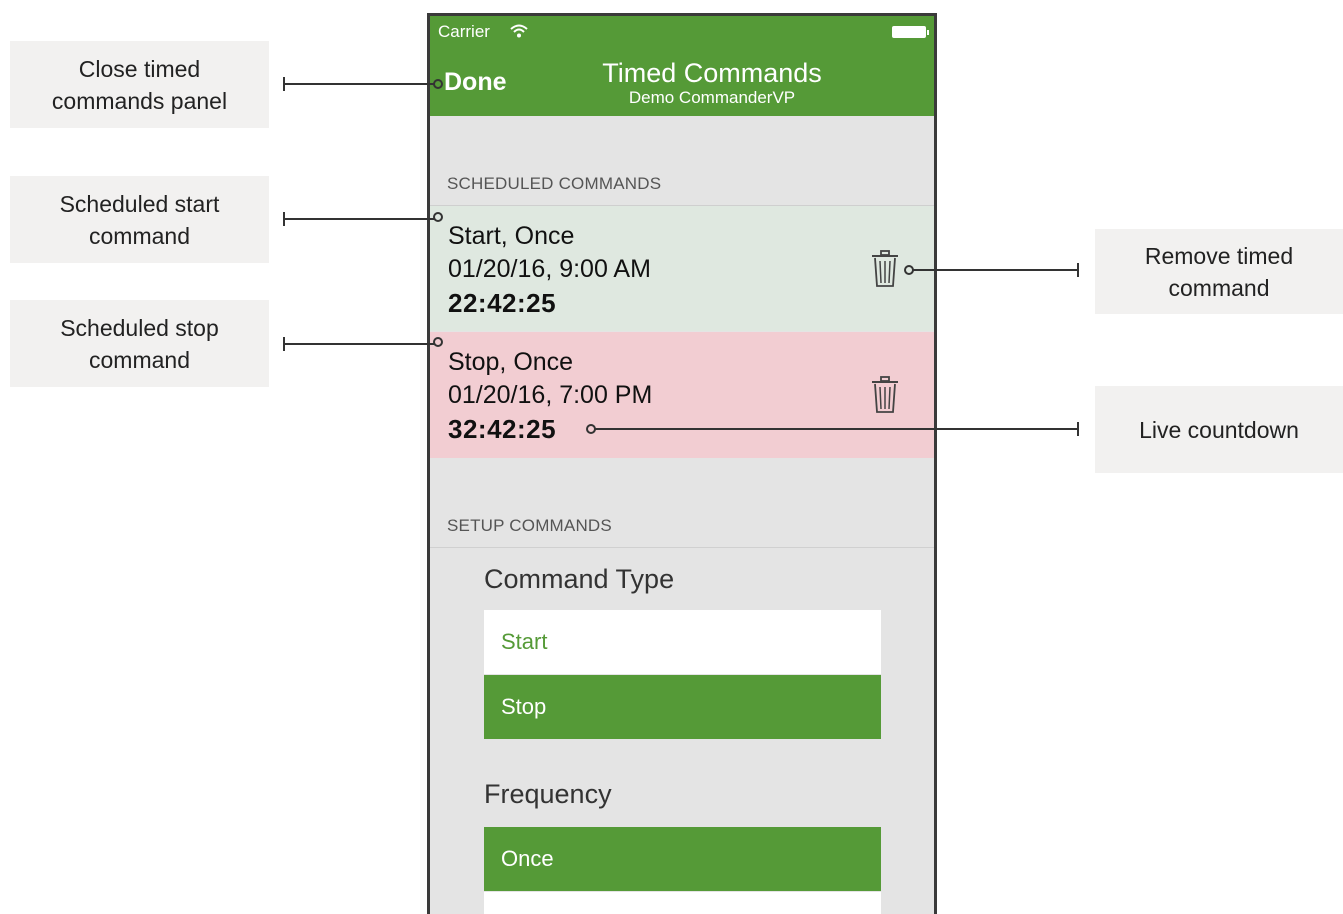 This screenshot has height=914, width=1343. What do you see at coordinates (910, 32) in the screenshot?
I see `battery-icon` at bounding box center [910, 32].